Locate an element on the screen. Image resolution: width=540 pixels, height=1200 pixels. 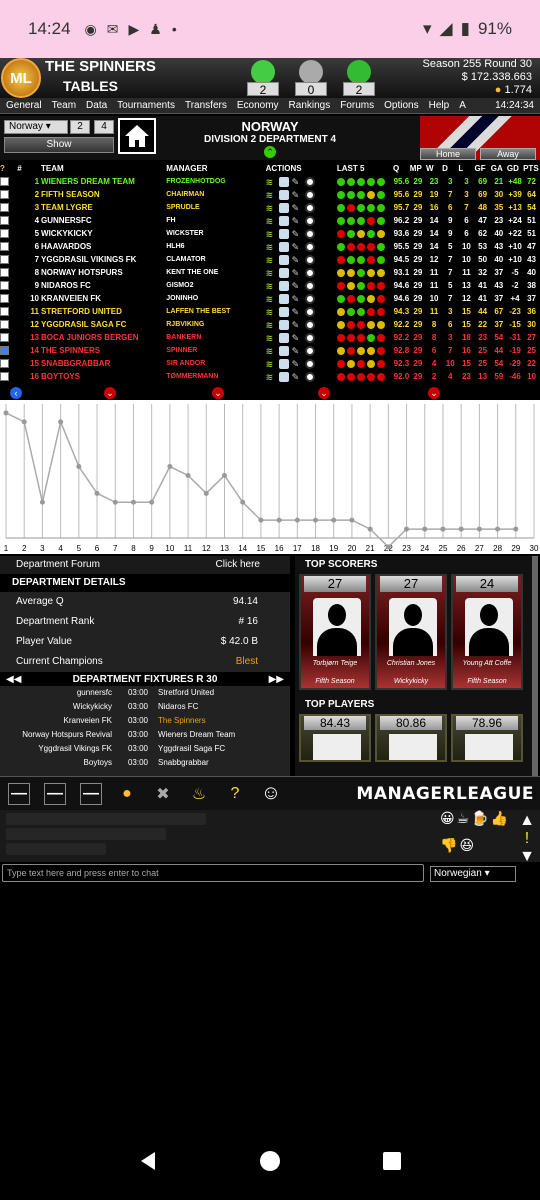
lightbulb-icon: ♨ is located at coordinates (199, 794).